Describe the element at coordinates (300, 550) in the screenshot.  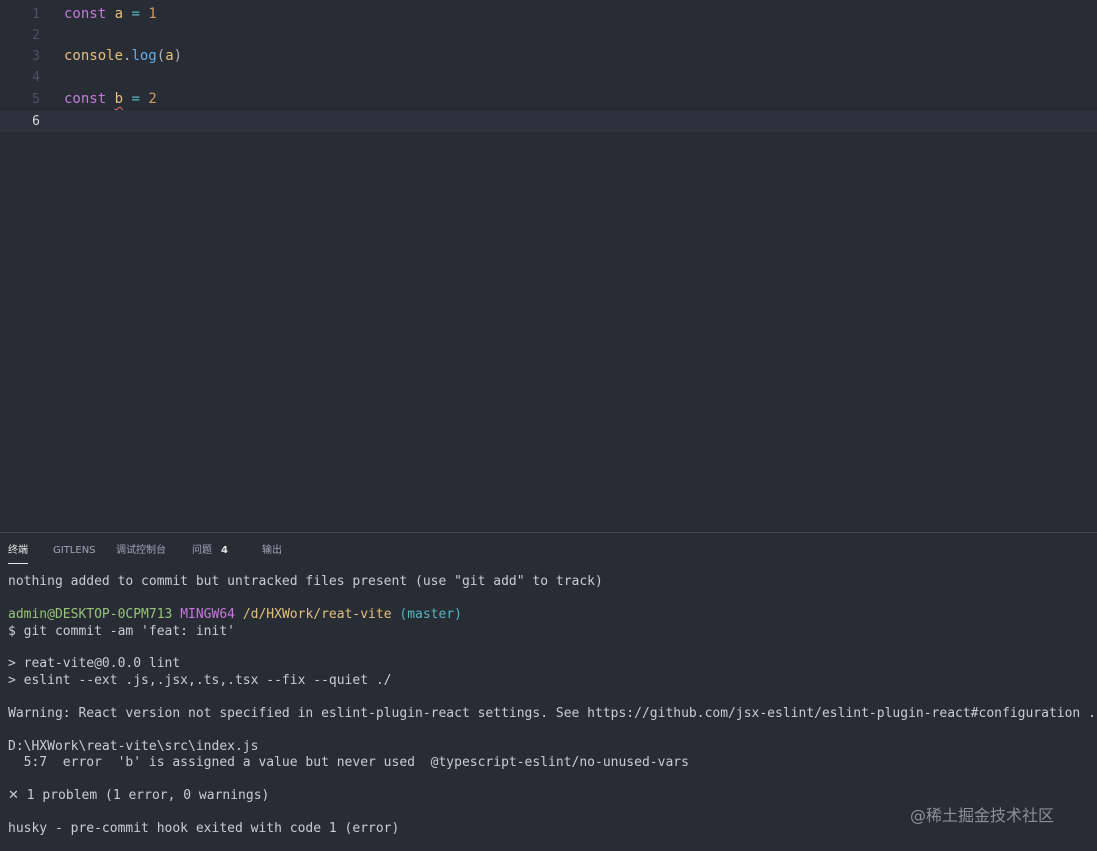
I see `panel-tabs: 终端 GITLENS 调试控制台 问题 4 输出` at that location.